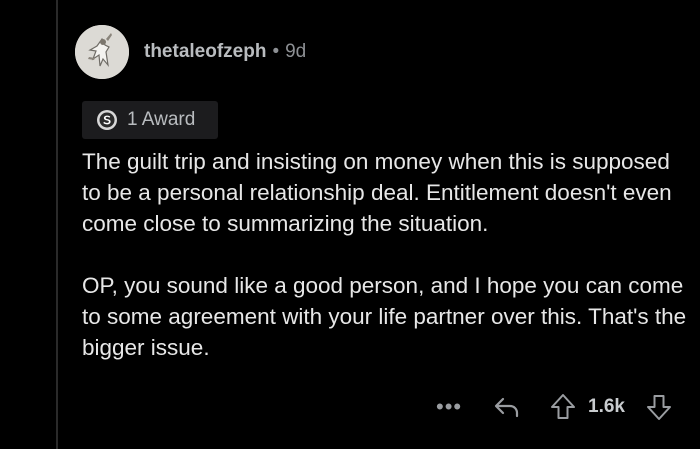 The image size is (700, 449). What do you see at coordinates (296, 51) in the screenshot?
I see `comment-age: 9d` at bounding box center [296, 51].